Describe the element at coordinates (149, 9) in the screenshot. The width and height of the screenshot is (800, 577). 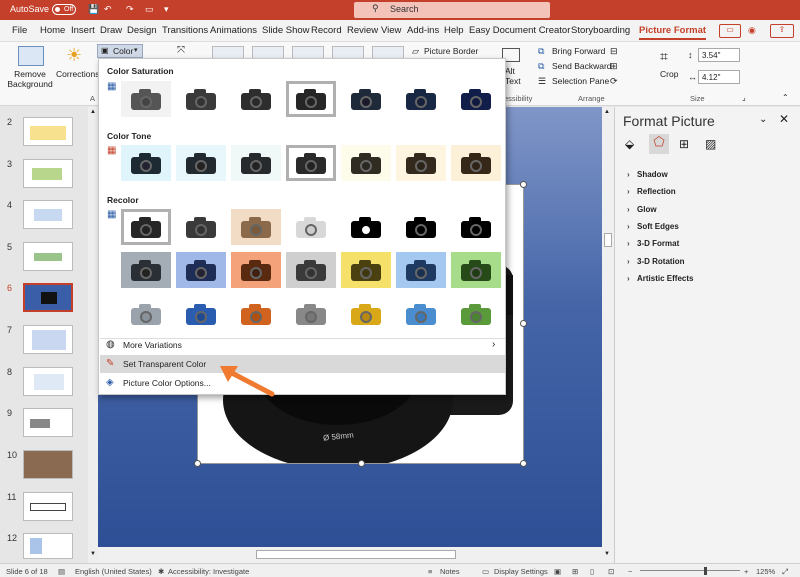
I see `present-icon: ▭` at that location.